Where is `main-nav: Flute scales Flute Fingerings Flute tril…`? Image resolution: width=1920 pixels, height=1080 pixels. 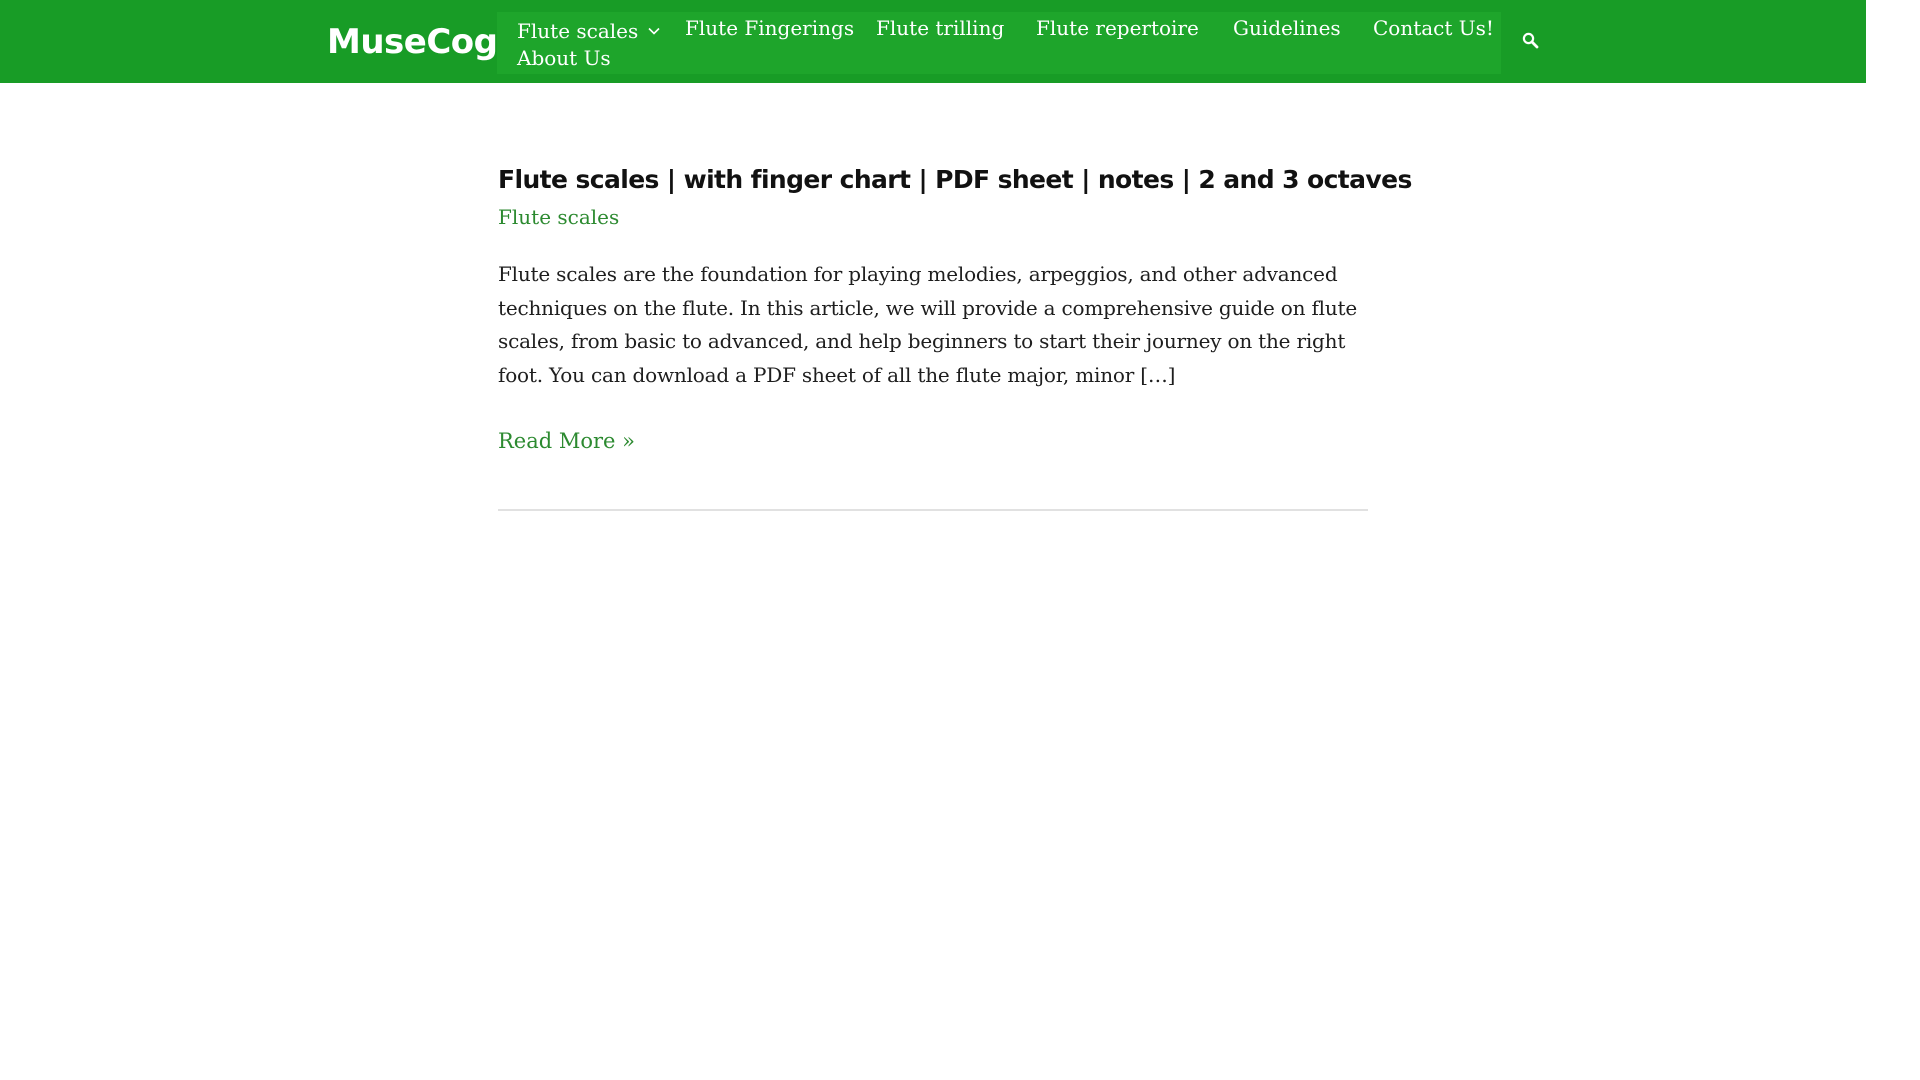
main-nav: Flute scales Flute Fingerings Flute tril… is located at coordinates (999, 43).